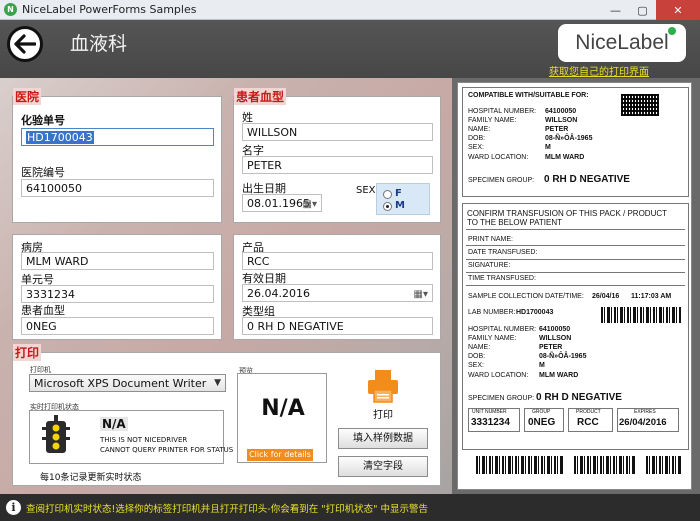  What do you see at coordinates (622, 42) in the screenshot?
I see `logo-text: NiceLabel` at bounding box center [622, 42].